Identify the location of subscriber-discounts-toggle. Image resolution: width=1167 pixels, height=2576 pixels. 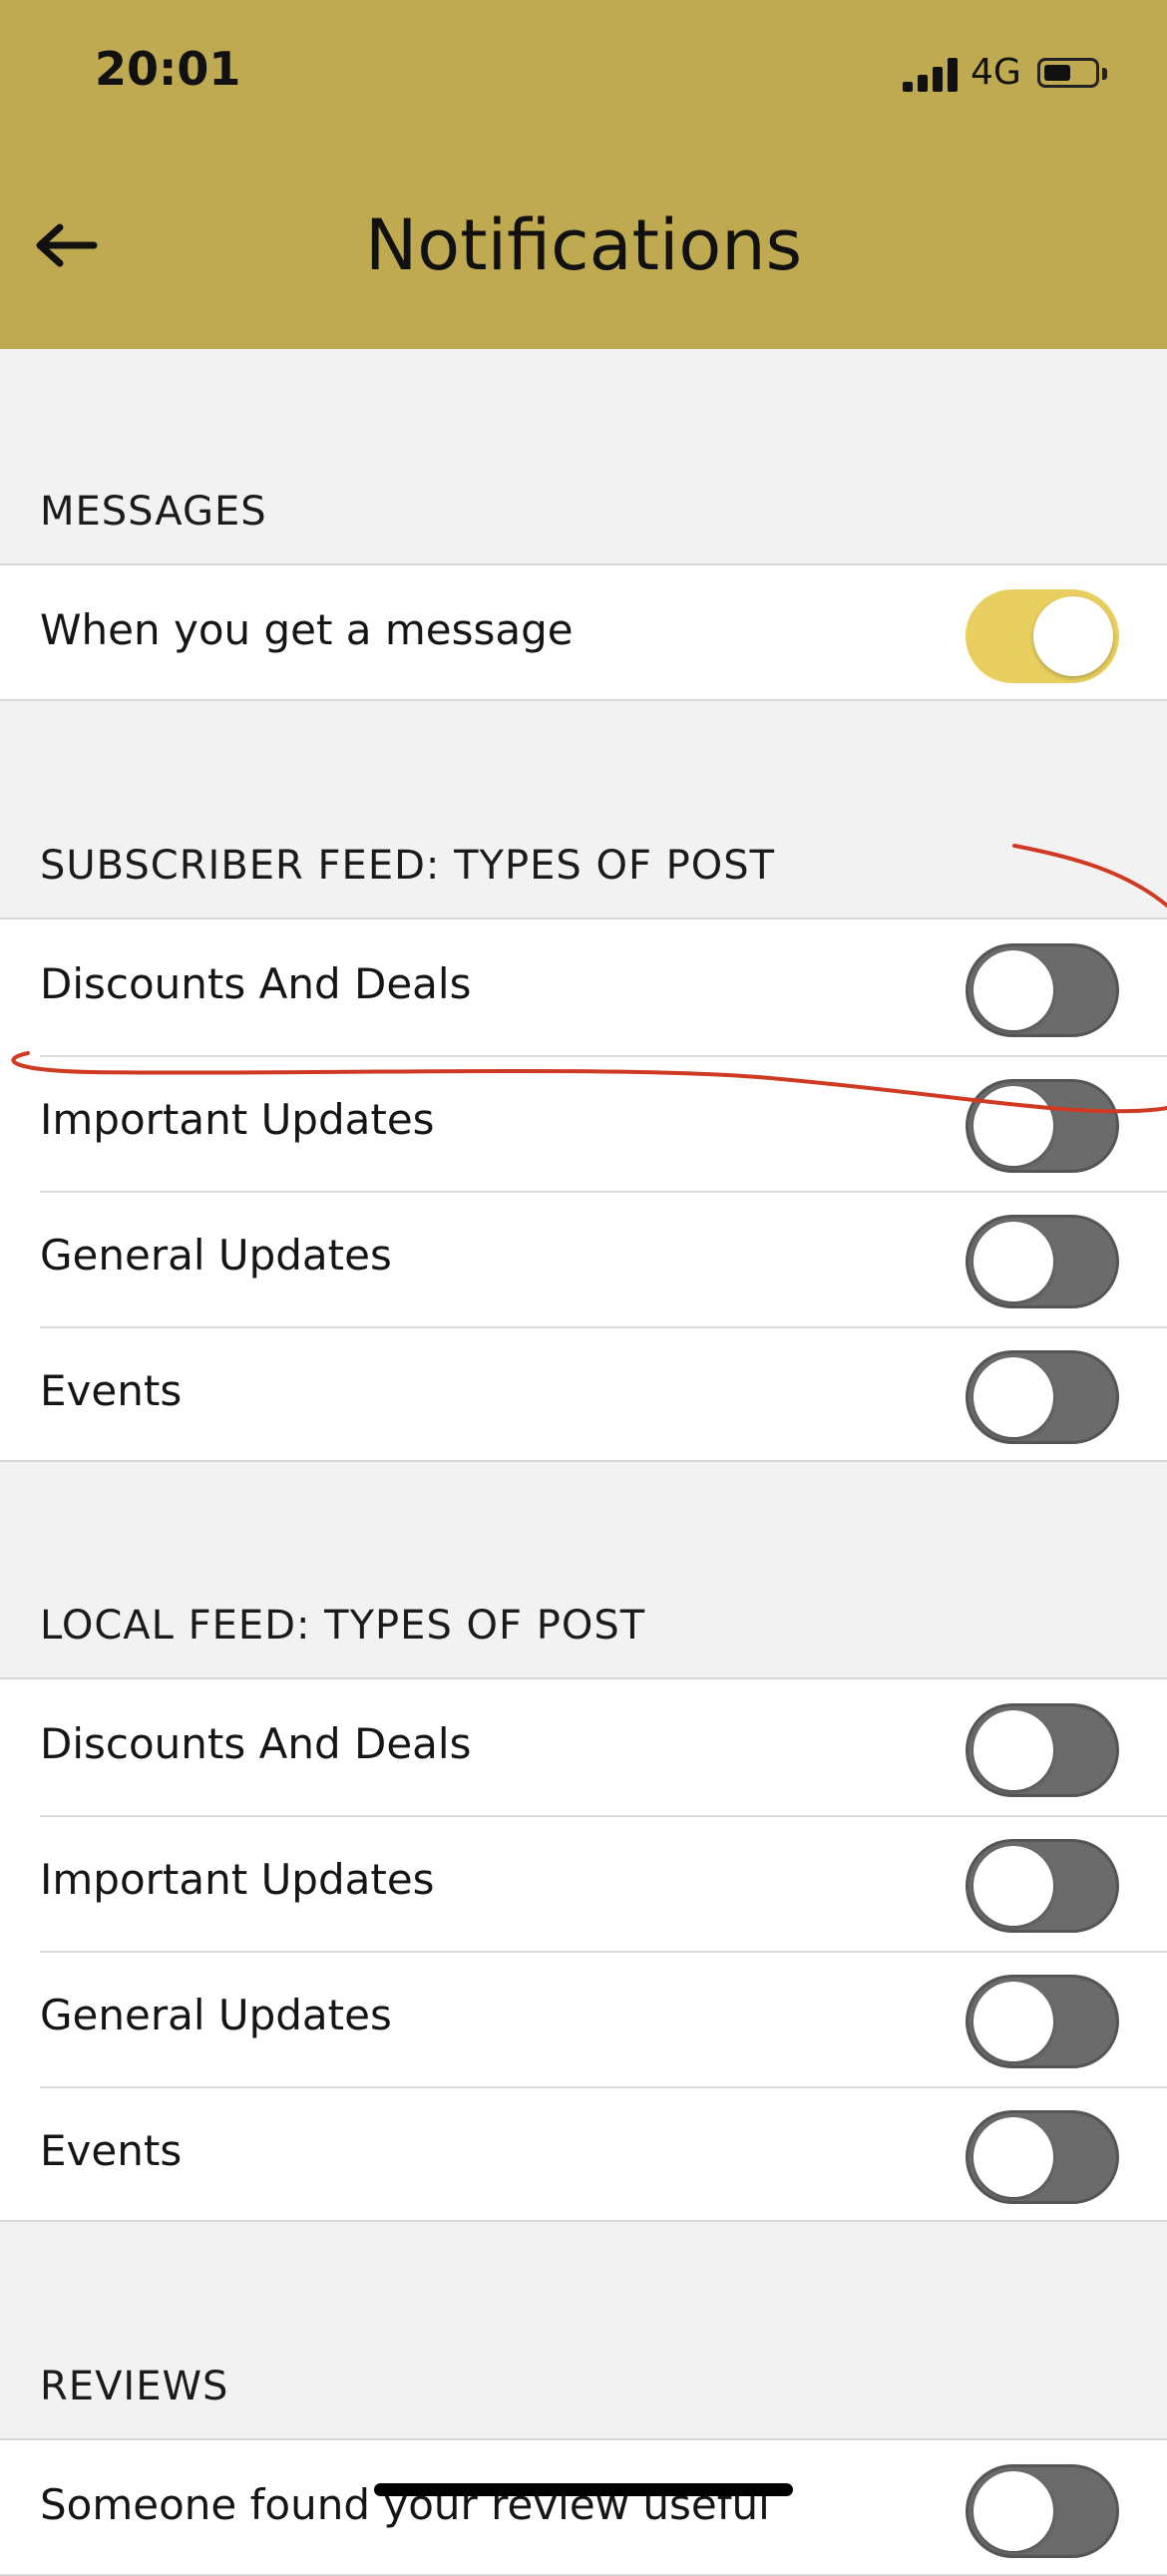
(1042, 990).